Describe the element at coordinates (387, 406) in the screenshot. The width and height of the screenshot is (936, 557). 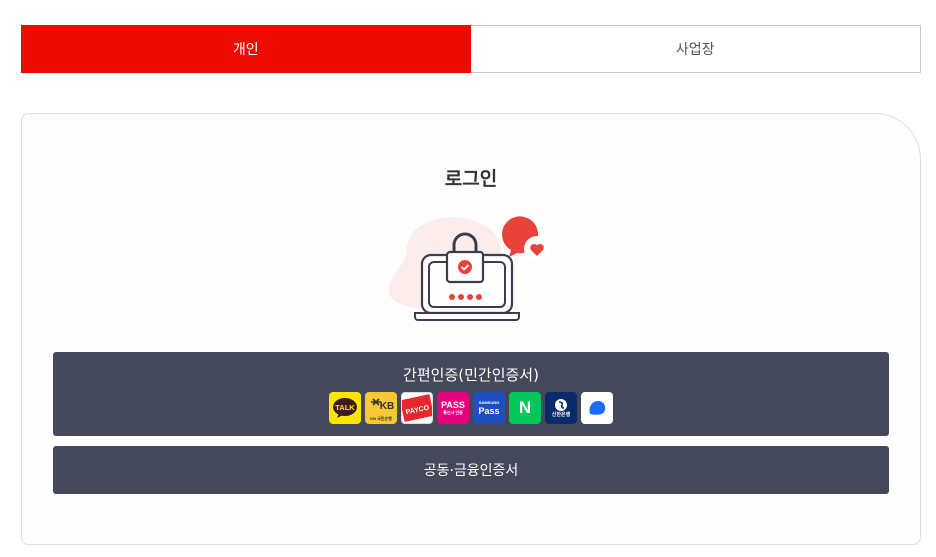
I see `kb-text: KB` at that location.